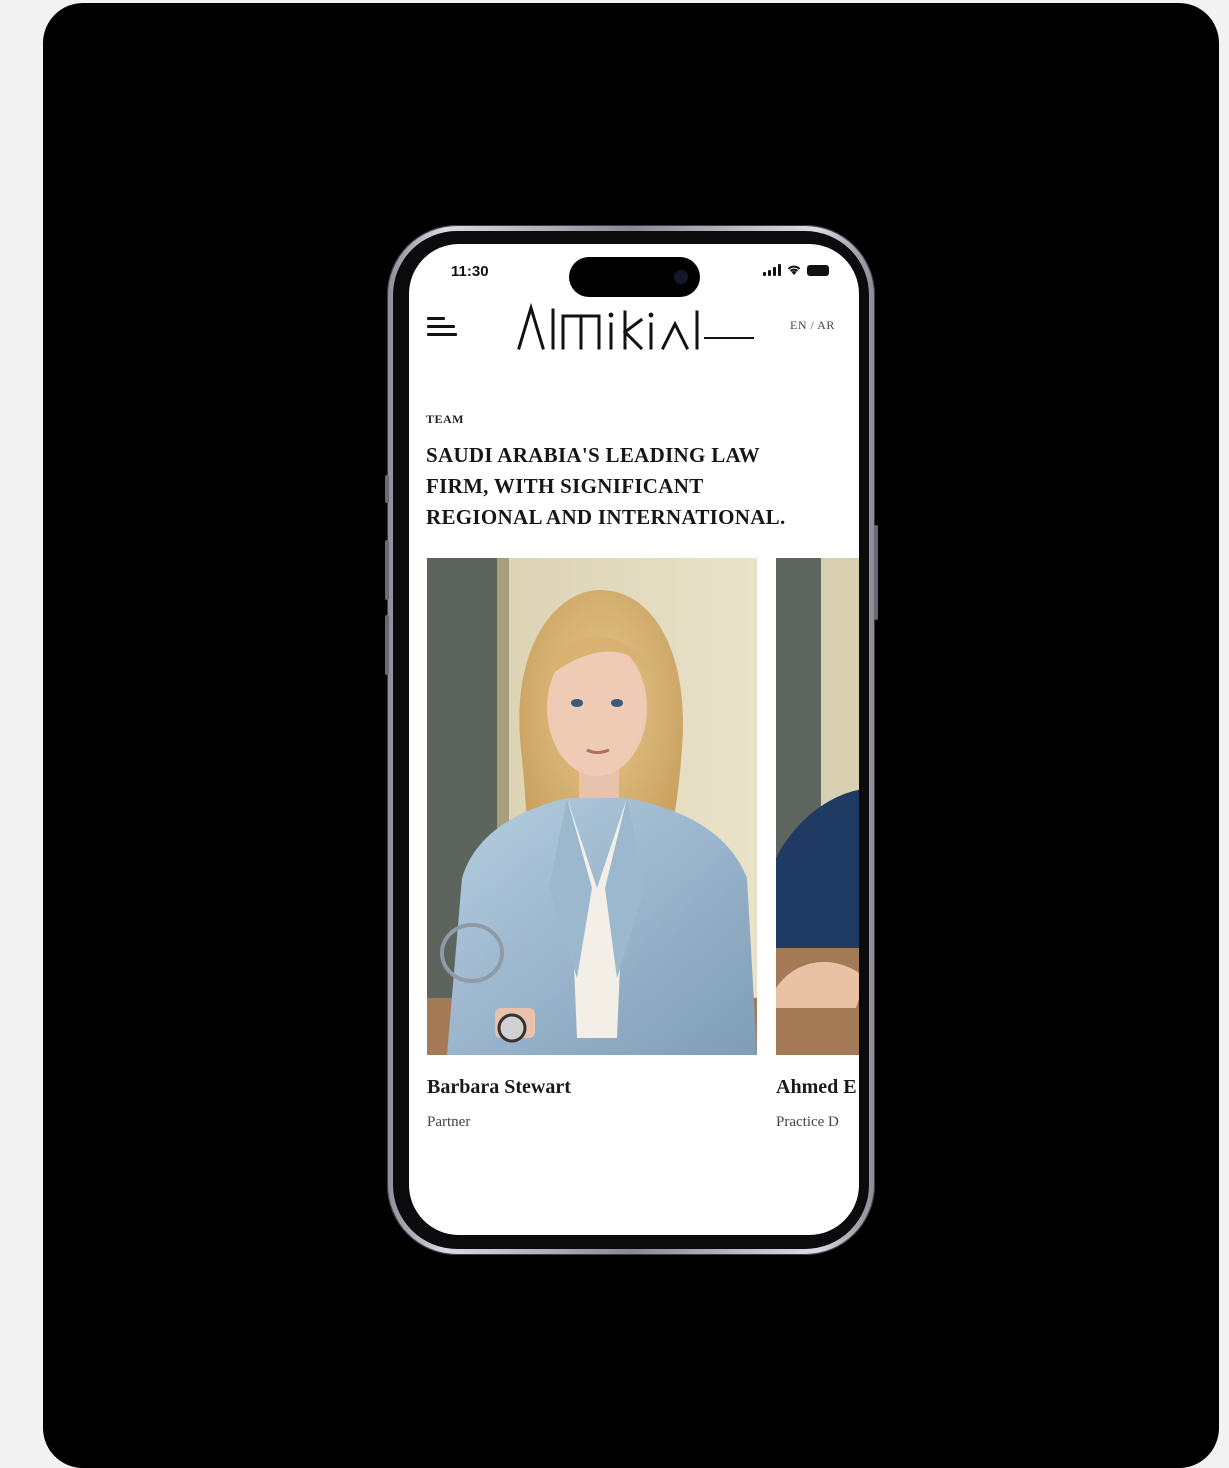 The width and height of the screenshot is (1229, 1468). What do you see at coordinates (445, 419) in the screenshot?
I see `section-eyebrow: TEAM` at bounding box center [445, 419].